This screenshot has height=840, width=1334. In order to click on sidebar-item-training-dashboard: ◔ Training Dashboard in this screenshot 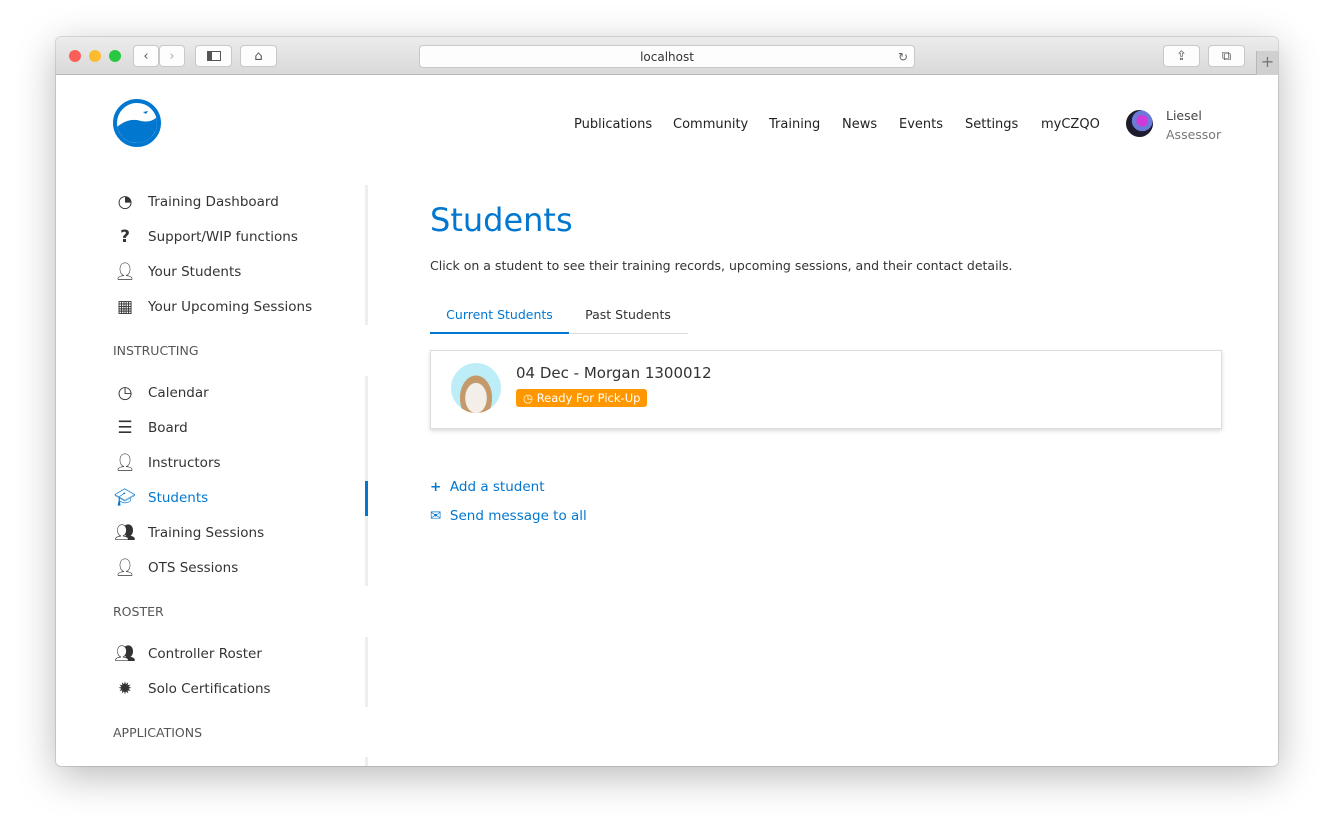, I will do `click(196, 202)`.